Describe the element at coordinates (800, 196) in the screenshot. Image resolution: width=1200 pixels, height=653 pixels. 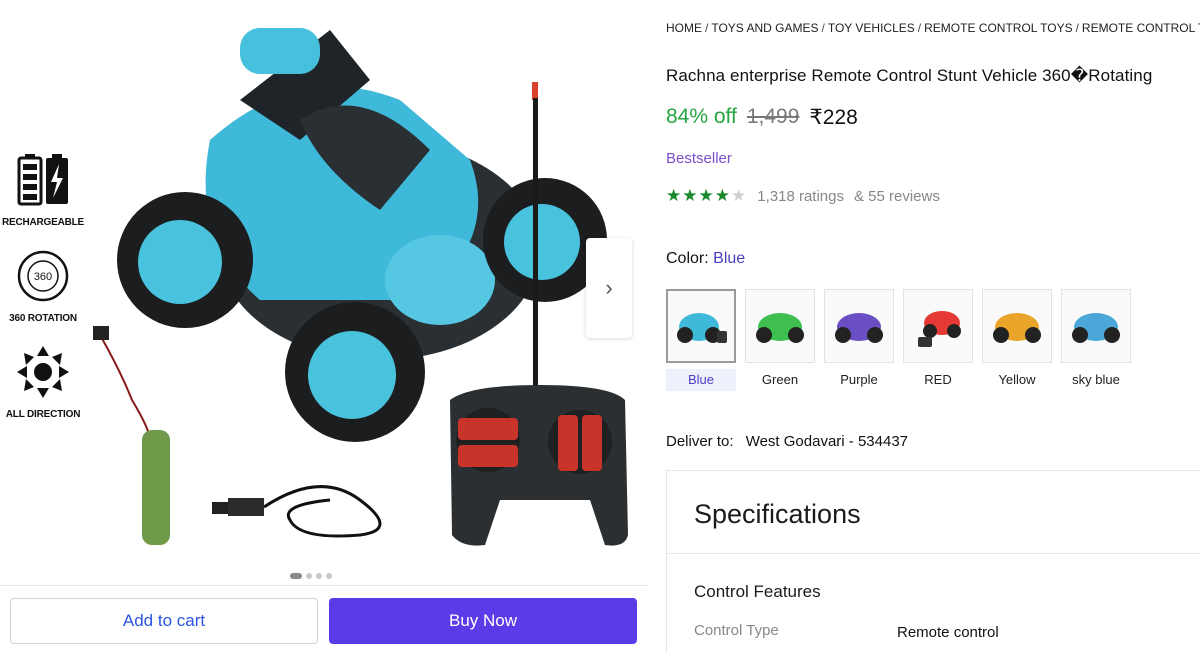
I see `ratings-count: 1,318 ratings` at that location.